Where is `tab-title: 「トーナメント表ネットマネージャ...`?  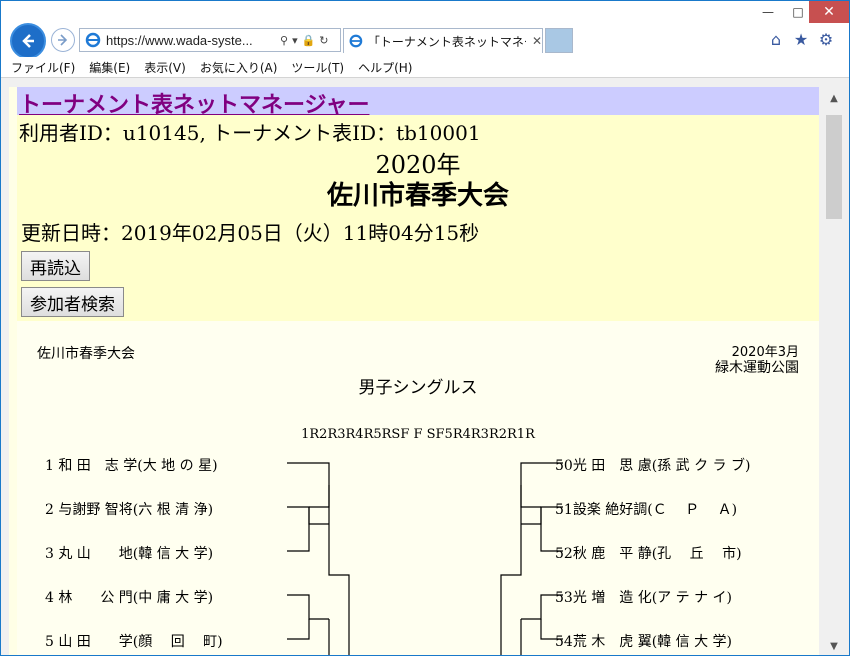 tab-title: 「トーナメント表ネットマネージャ... is located at coordinates (446, 41).